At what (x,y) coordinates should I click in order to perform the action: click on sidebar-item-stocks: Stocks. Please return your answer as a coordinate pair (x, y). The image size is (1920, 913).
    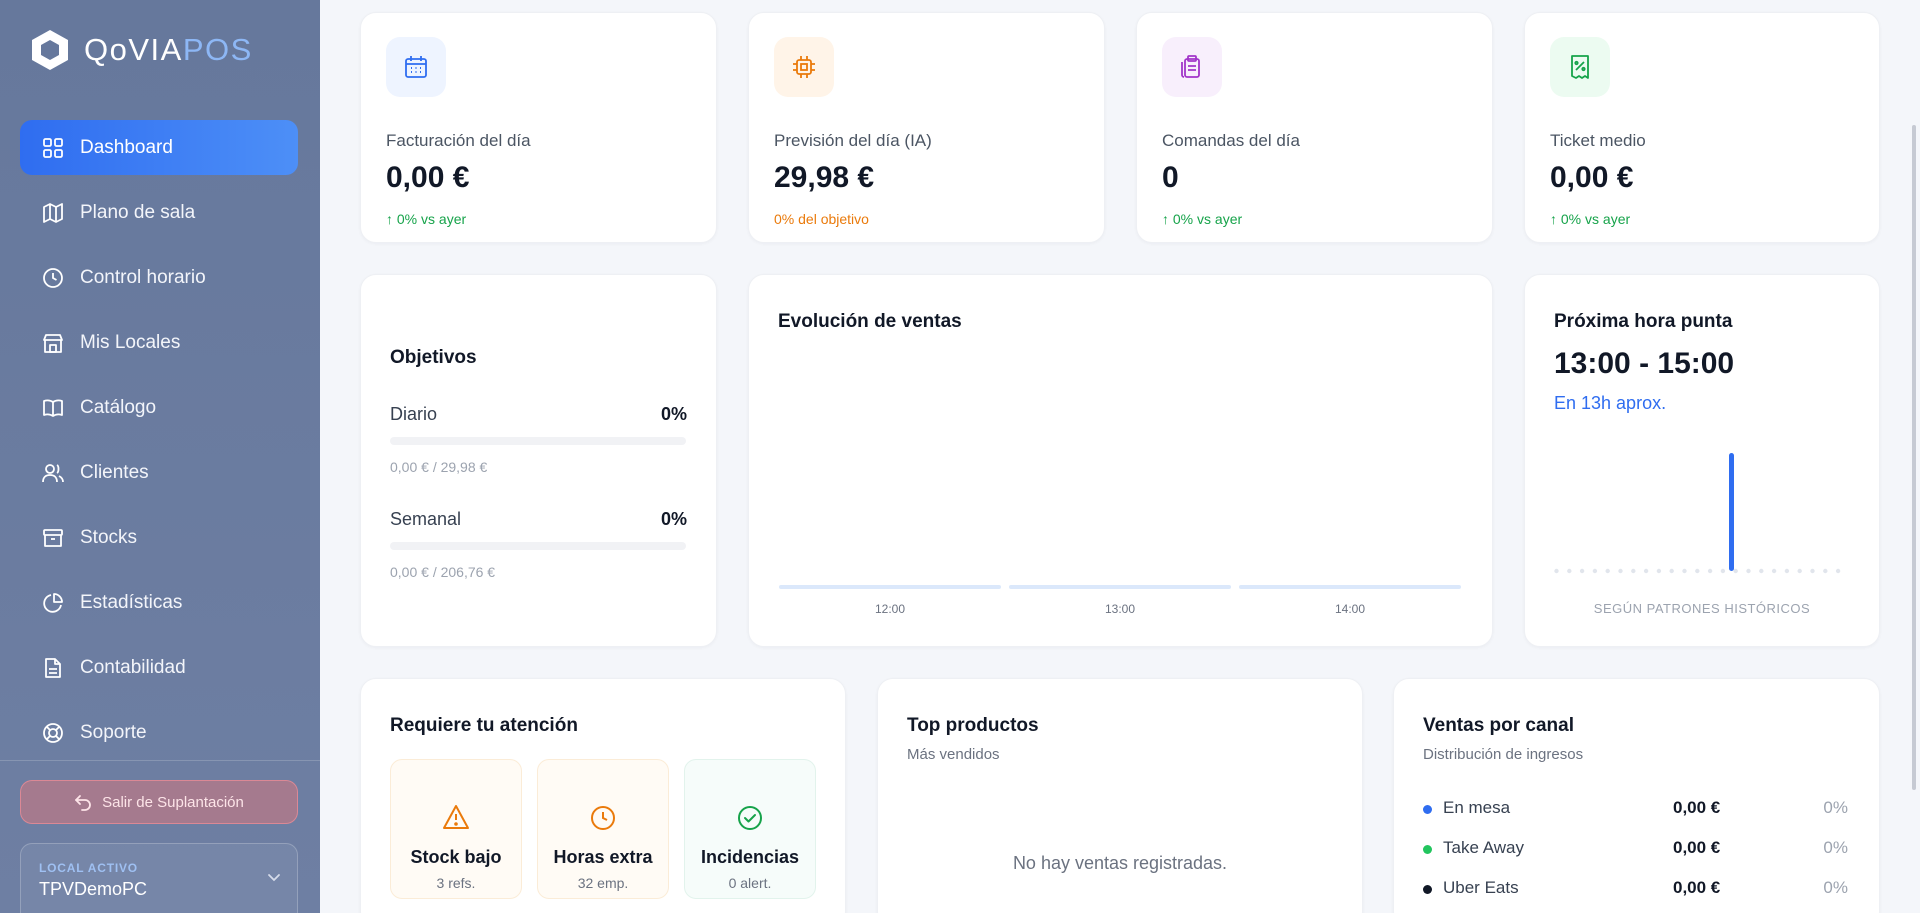
    Looking at the image, I should click on (159, 537).